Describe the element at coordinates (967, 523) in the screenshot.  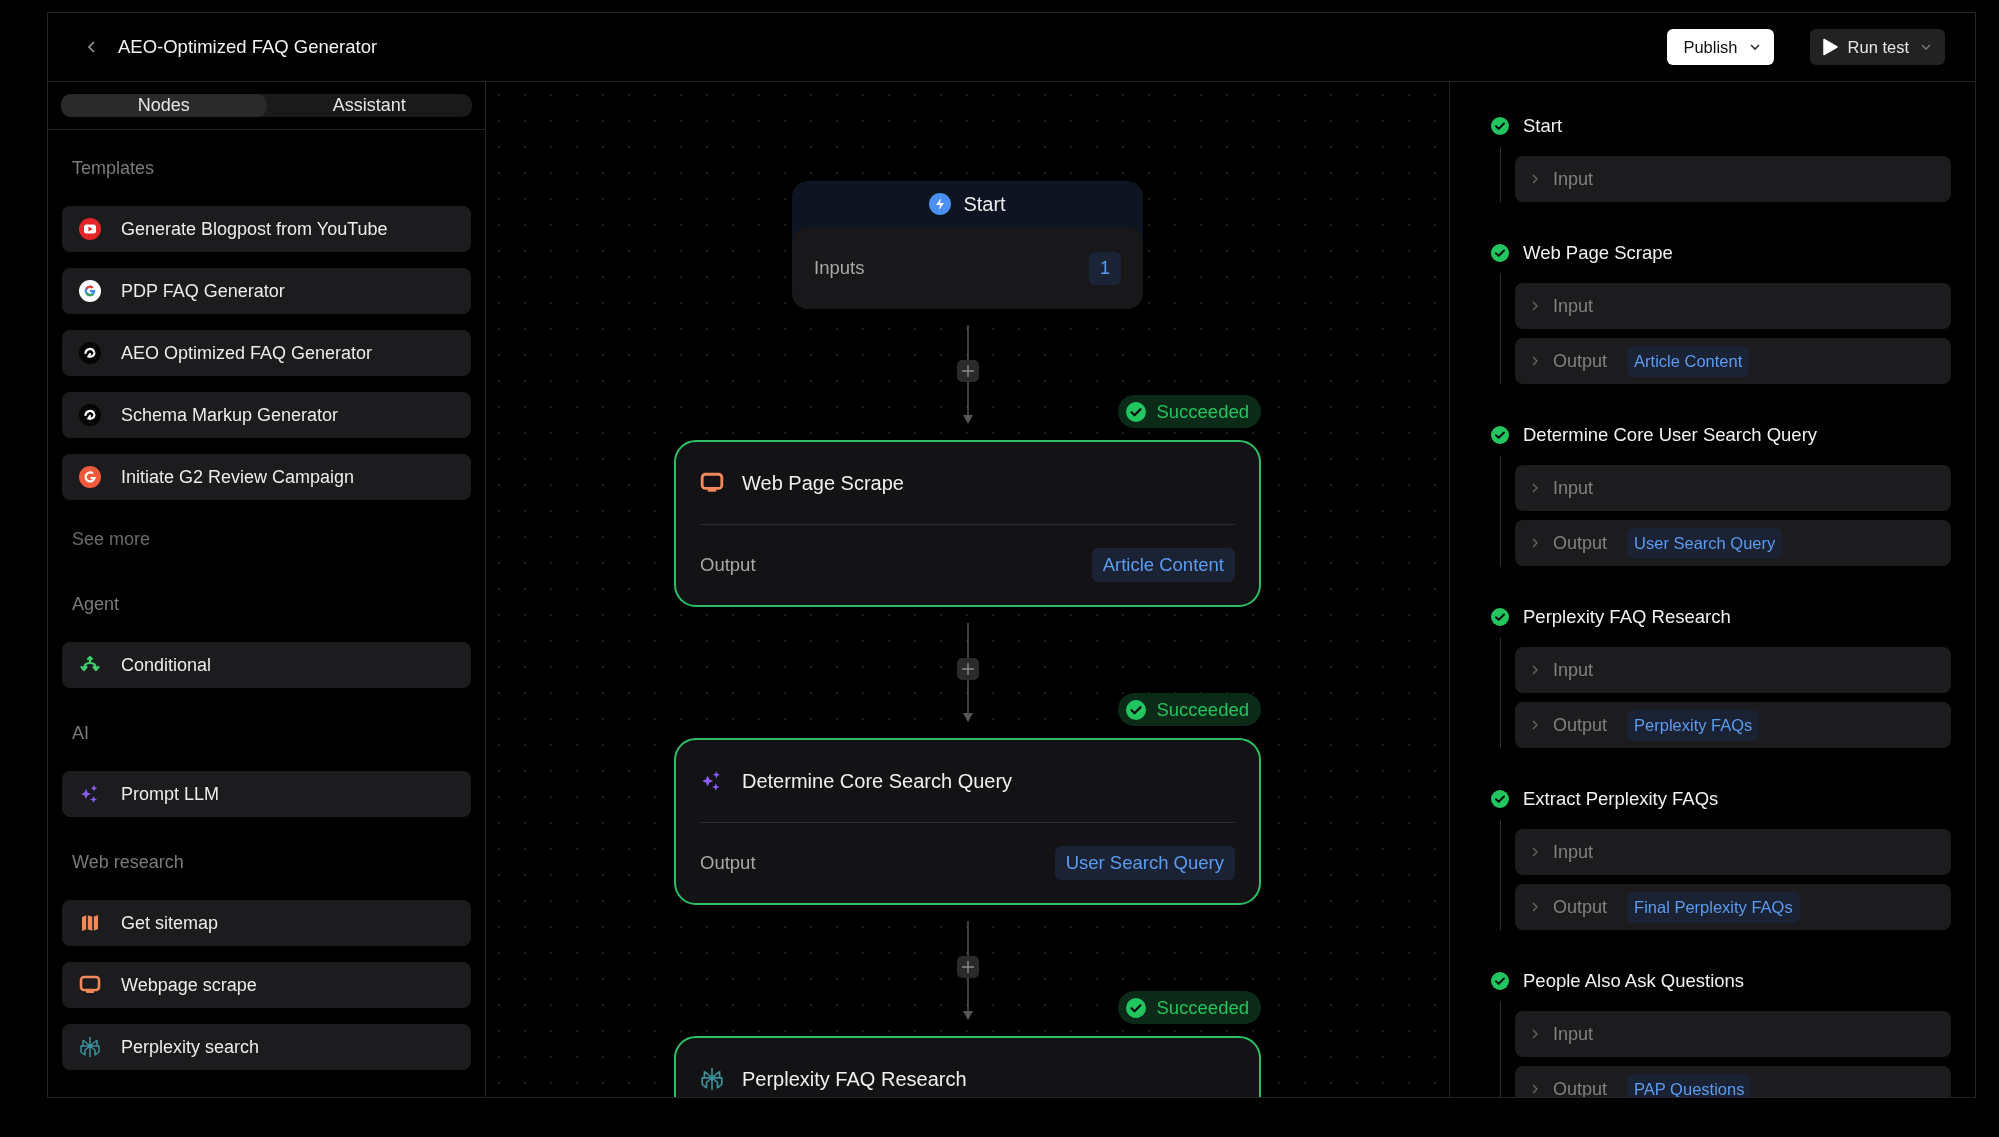
I see `workflow-node: Web Page Scrape Output Article Content` at that location.